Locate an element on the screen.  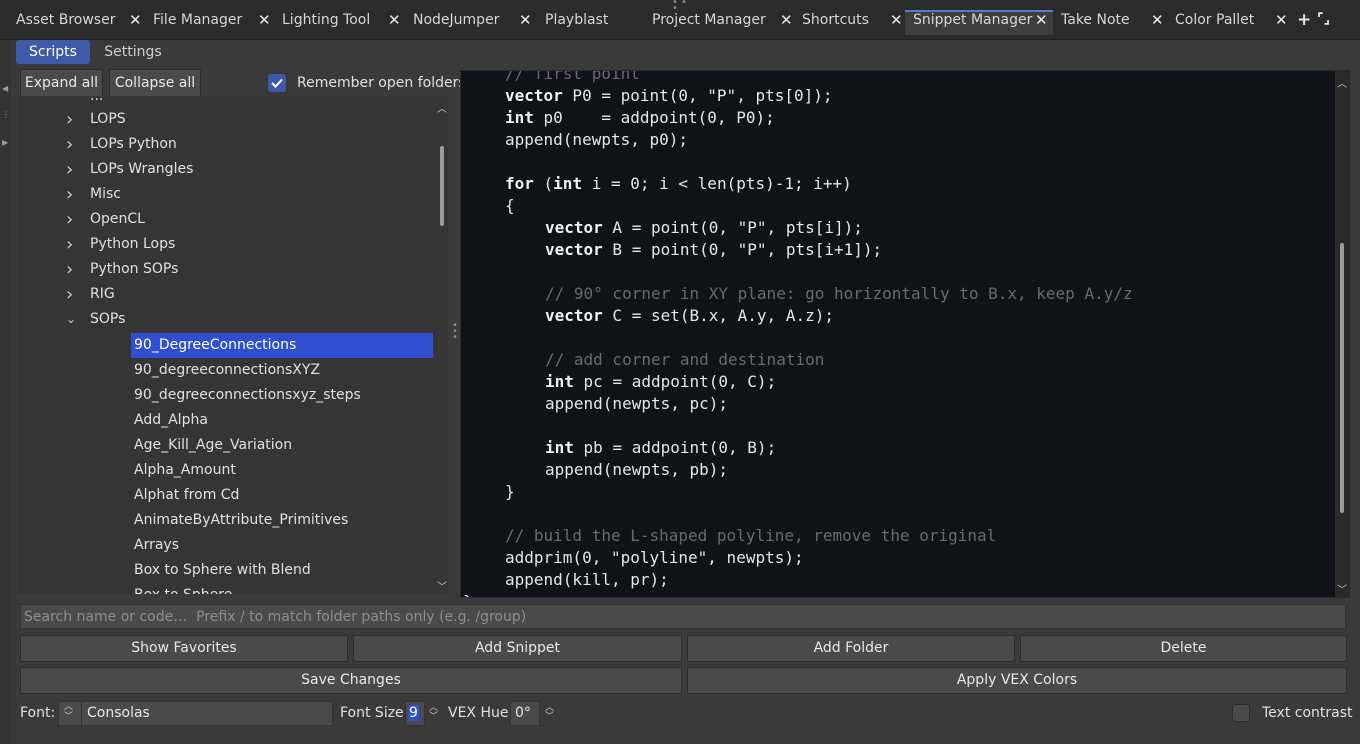
tree-item: Box to Sphere with Blend is located at coordinates (282, 570).